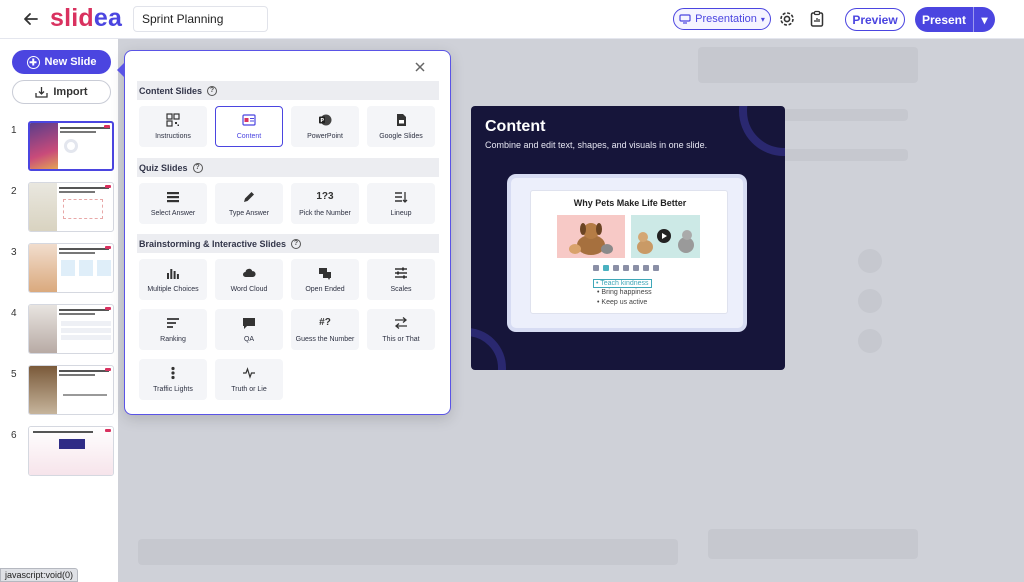  Describe the element at coordinates (249, 389) in the screenshot. I see `tile-label: Truth or Lie` at that location.